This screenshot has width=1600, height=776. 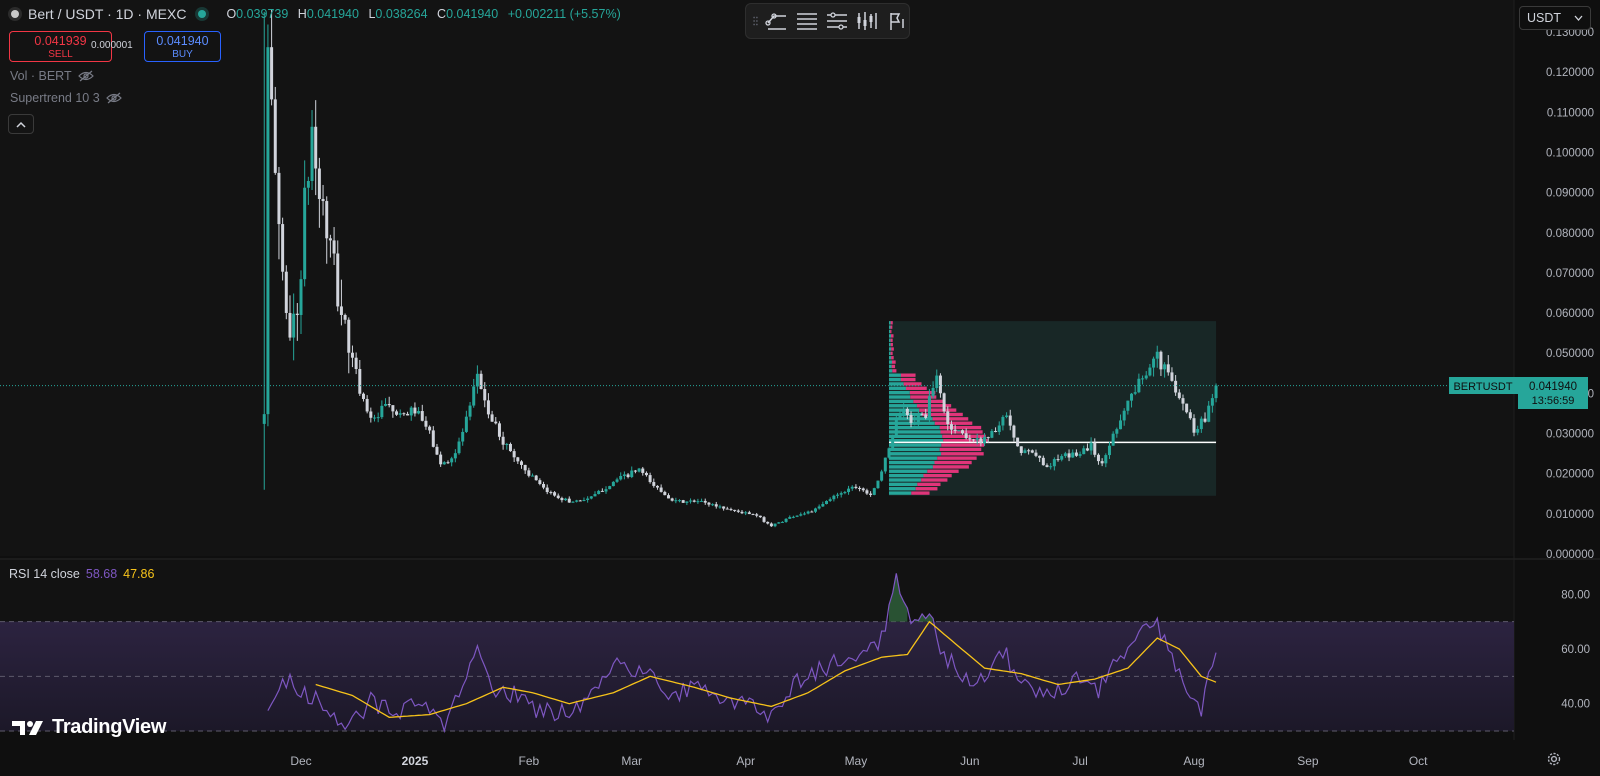 What do you see at coordinates (1553, 387) in the screenshot?
I see `last-price-value: 0.041940` at bounding box center [1553, 387].